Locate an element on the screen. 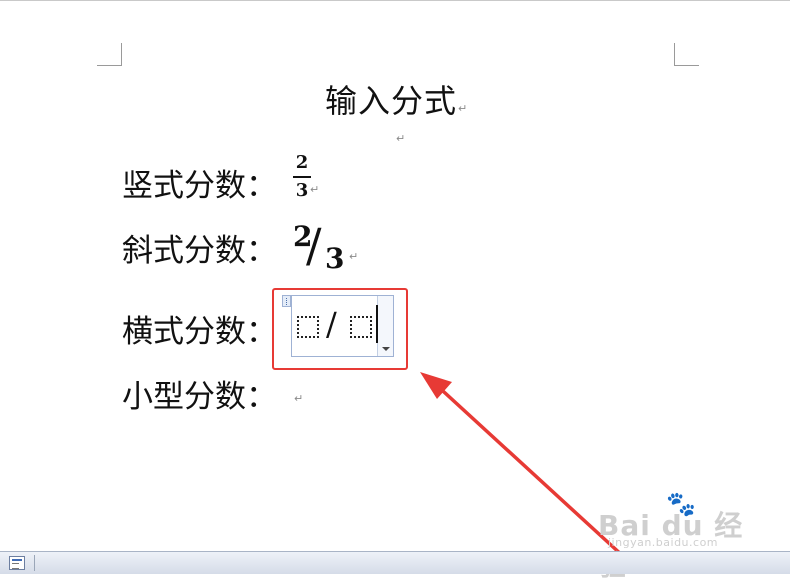 This screenshot has width=790, height=584. status-bar is located at coordinates (395, 562).